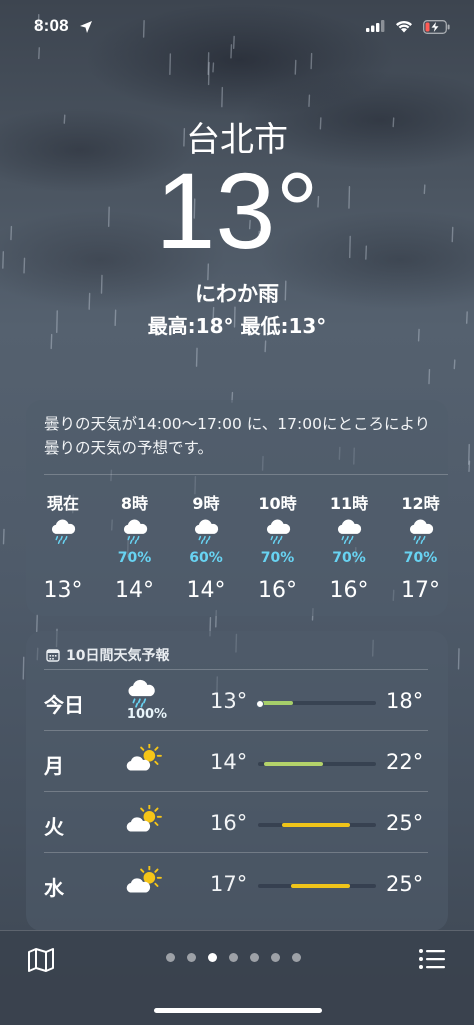 The height and width of the screenshot is (1025, 474). I want to click on current-temperature: 13°, so click(237, 211).